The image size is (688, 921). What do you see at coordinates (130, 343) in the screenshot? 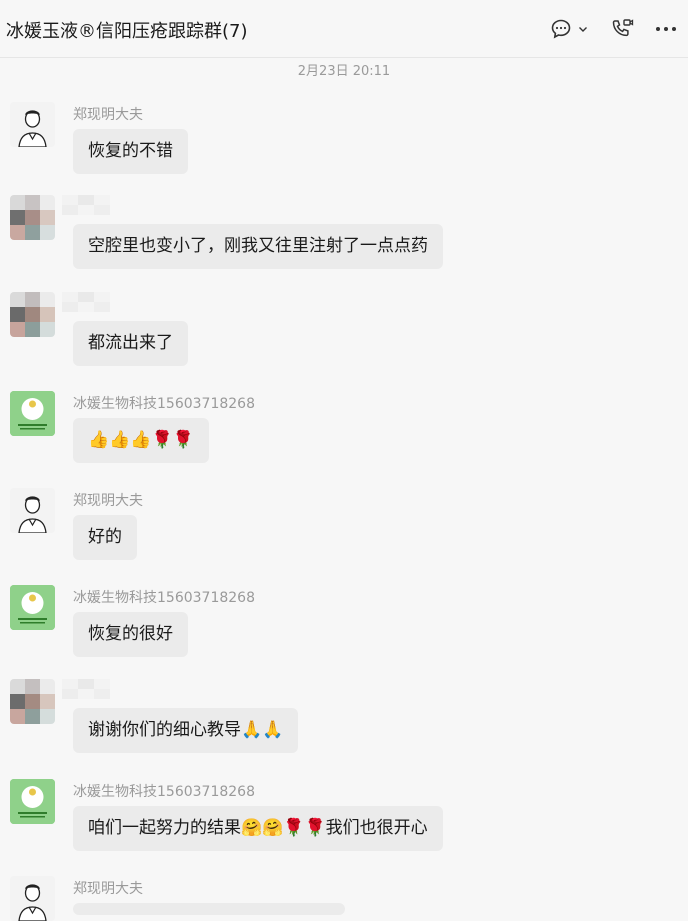
I see `message-bubble: 都流出来了` at bounding box center [130, 343].